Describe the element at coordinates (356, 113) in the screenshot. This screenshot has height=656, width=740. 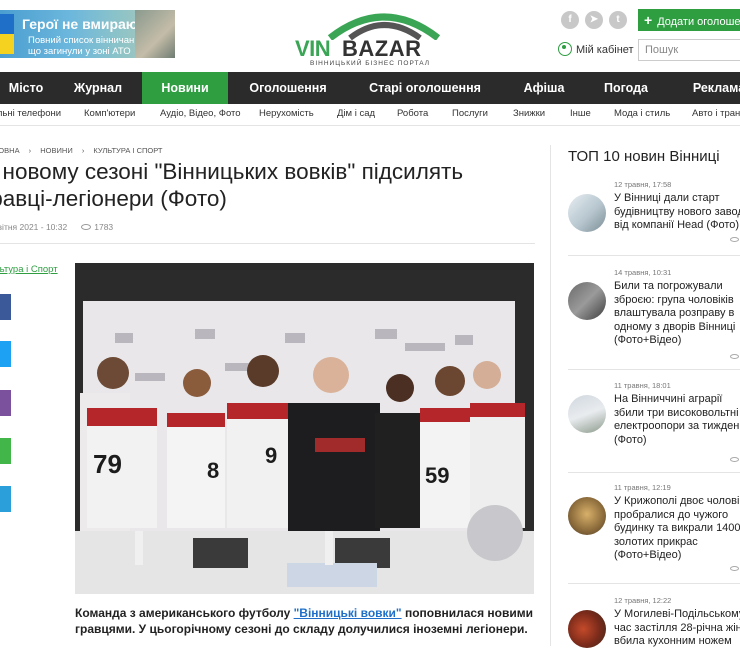
I see `subnav-item-home-garden: Дім і сад` at that location.